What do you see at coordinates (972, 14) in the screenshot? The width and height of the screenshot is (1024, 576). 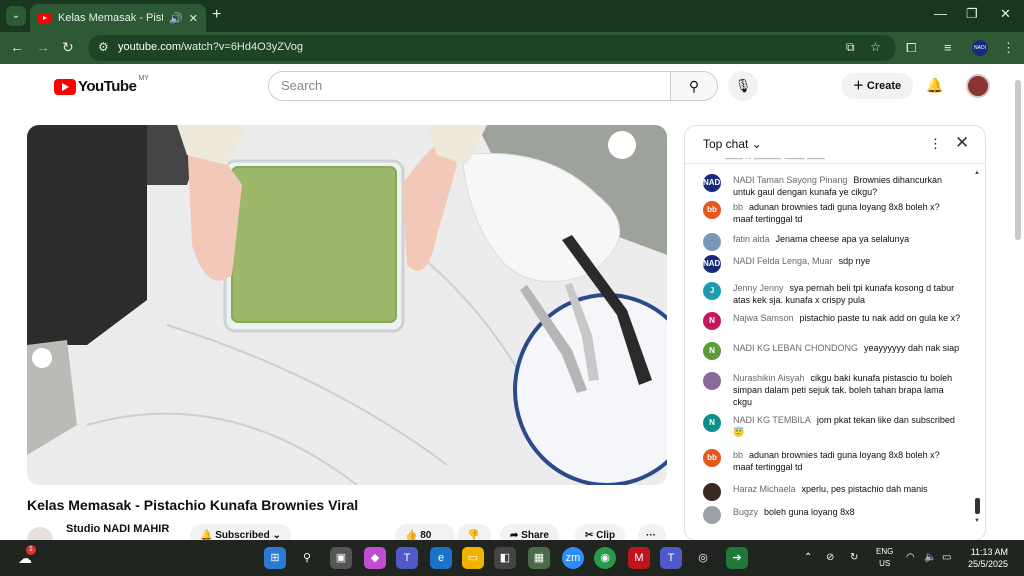 I see `restore-icon: ❐` at bounding box center [972, 14].